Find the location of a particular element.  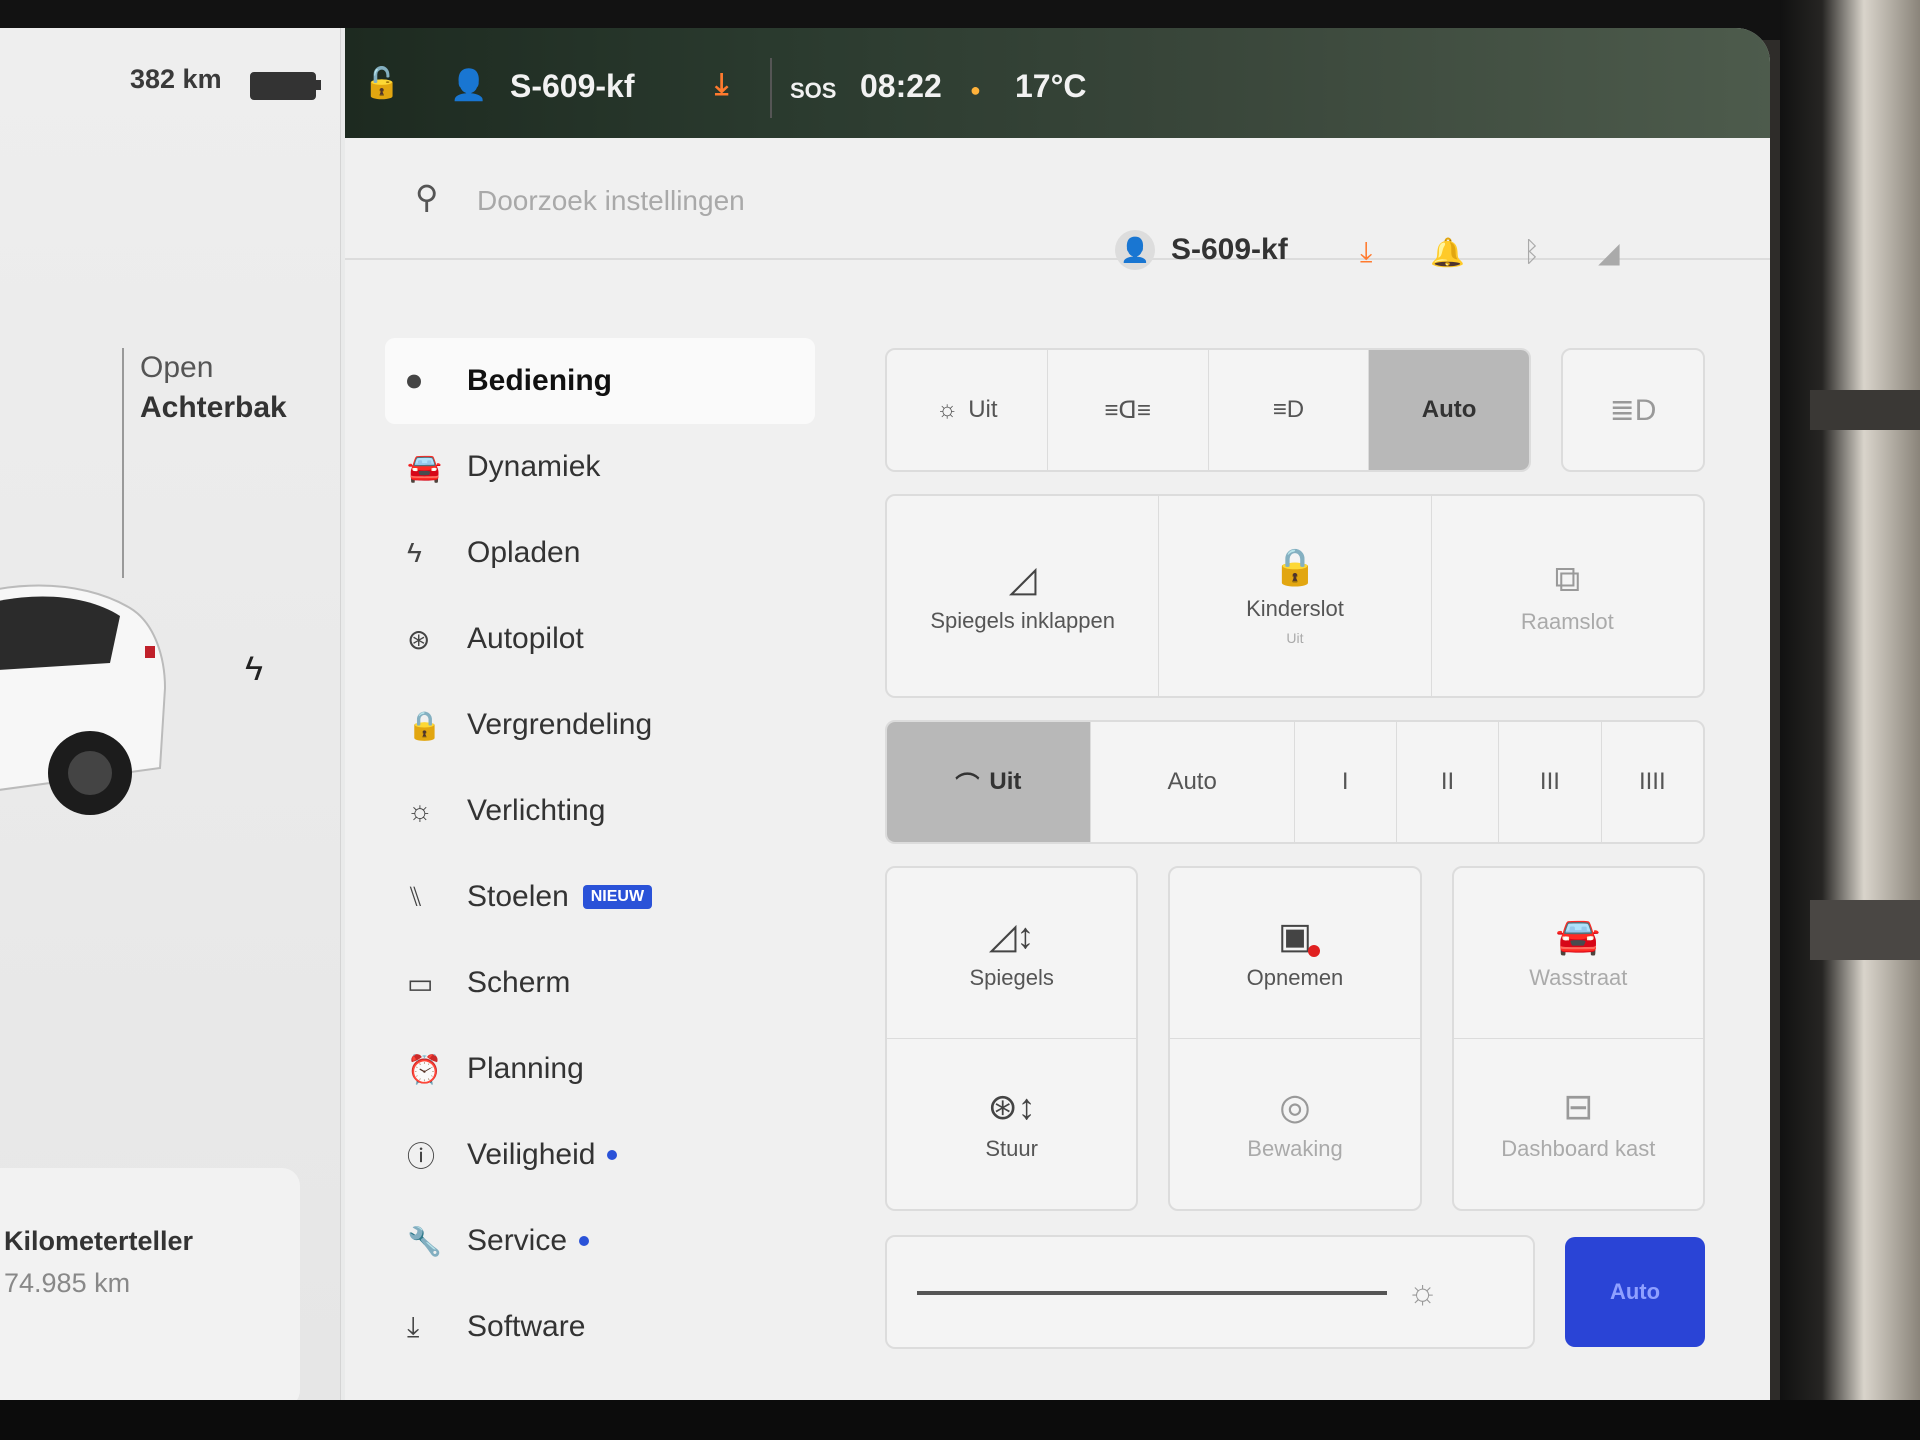

record-button: ▣ Opnemen is located at coordinates (1295, 953).